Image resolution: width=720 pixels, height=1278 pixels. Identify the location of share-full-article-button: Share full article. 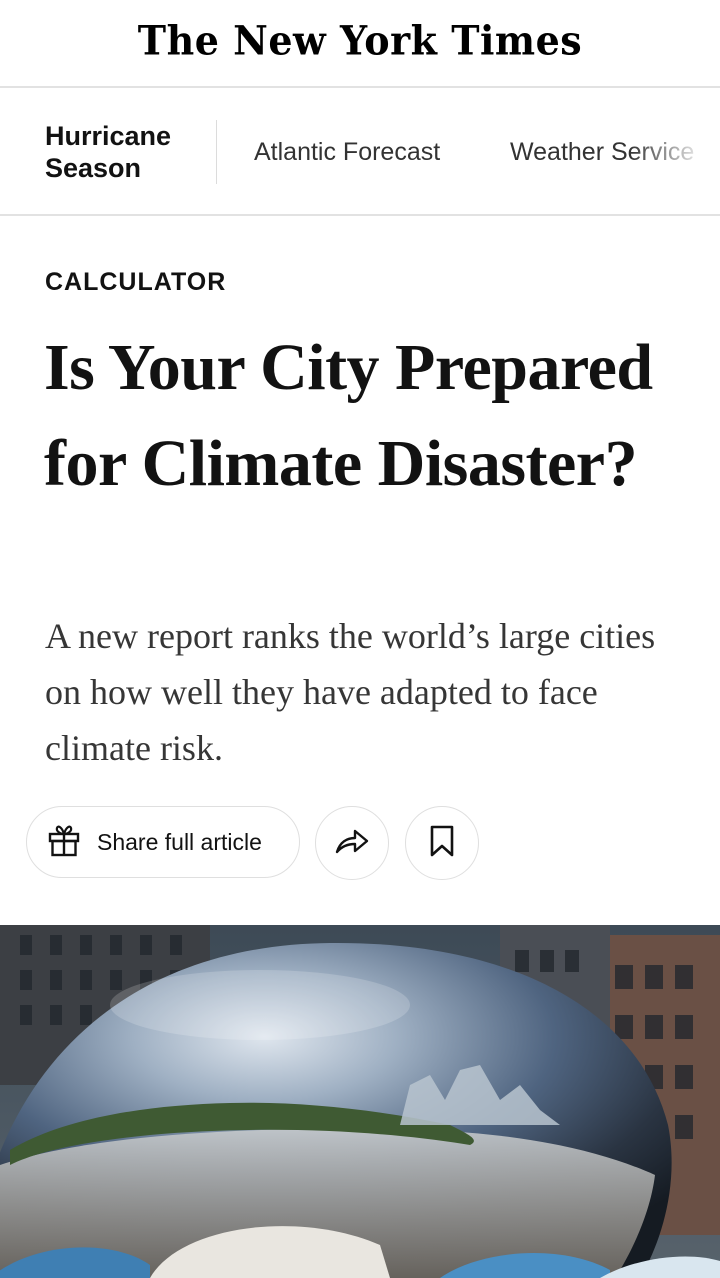
(163, 842).